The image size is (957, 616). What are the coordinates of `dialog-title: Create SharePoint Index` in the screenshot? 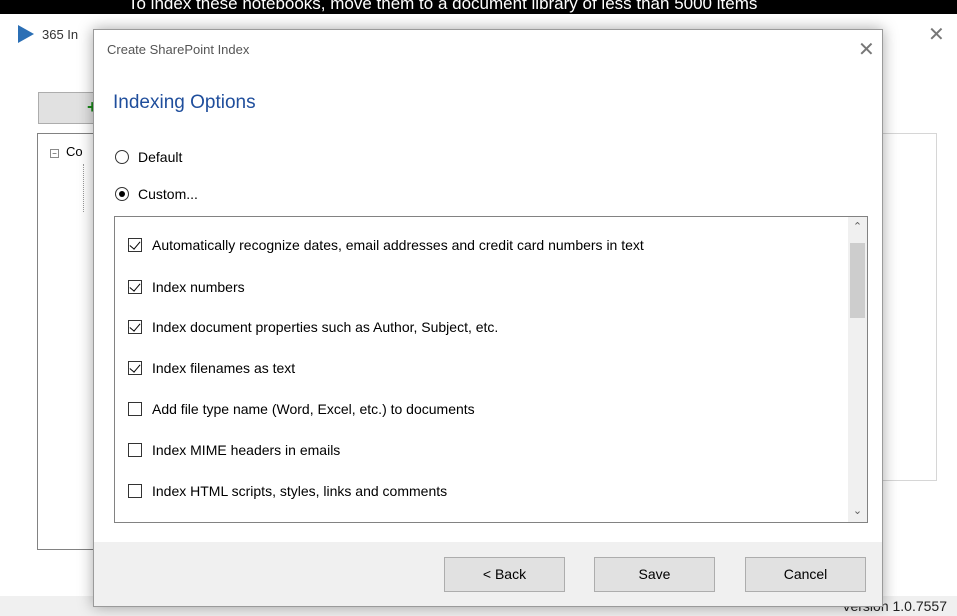 It's located at (178, 49).